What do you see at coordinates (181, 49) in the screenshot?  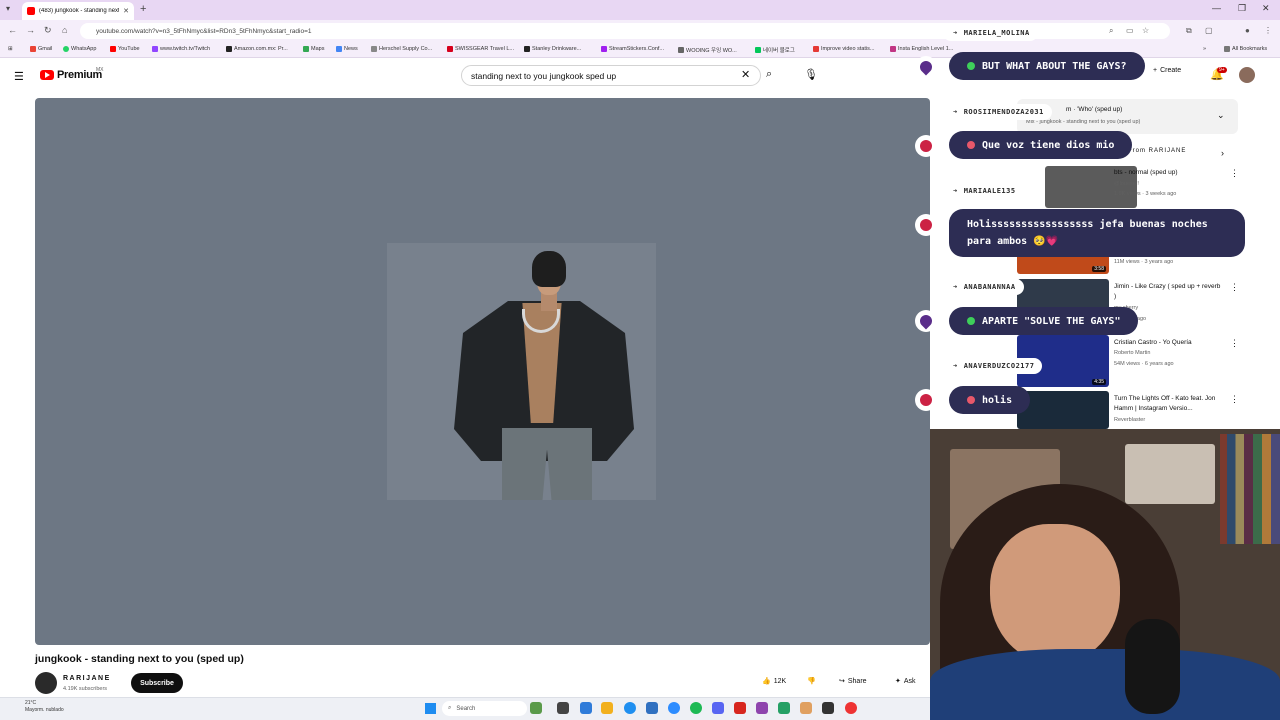 I see `bookmark-twitch: www.twitch.tv/Twitch` at bounding box center [181, 49].